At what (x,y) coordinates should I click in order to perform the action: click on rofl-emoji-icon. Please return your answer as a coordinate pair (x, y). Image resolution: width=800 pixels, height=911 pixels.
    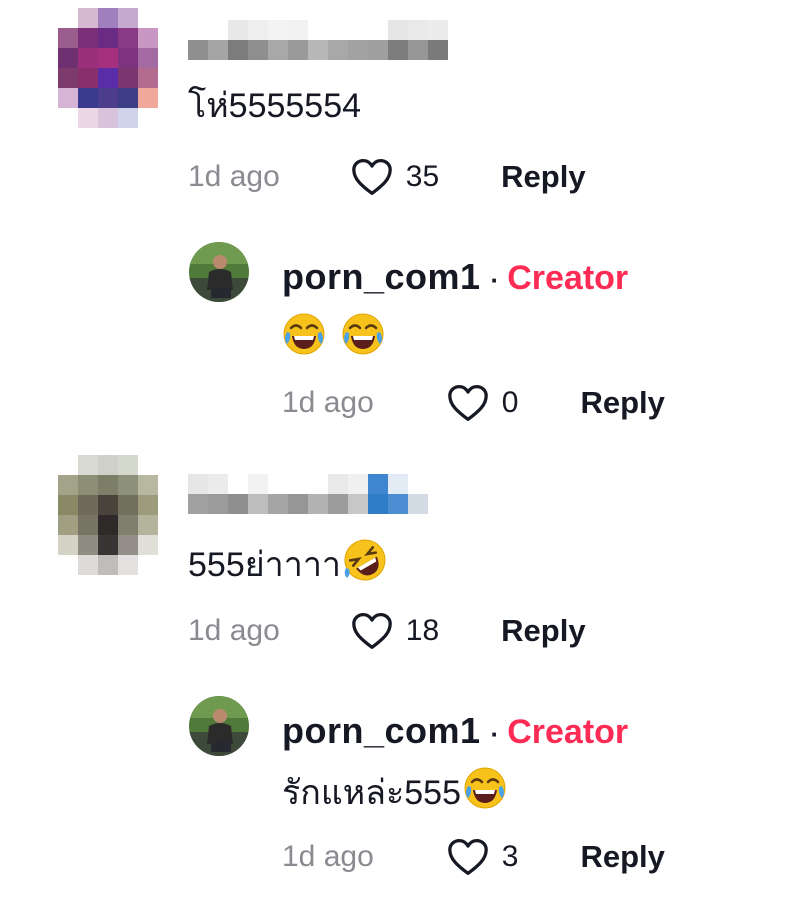
    Looking at the image, I should click on (365, 560).